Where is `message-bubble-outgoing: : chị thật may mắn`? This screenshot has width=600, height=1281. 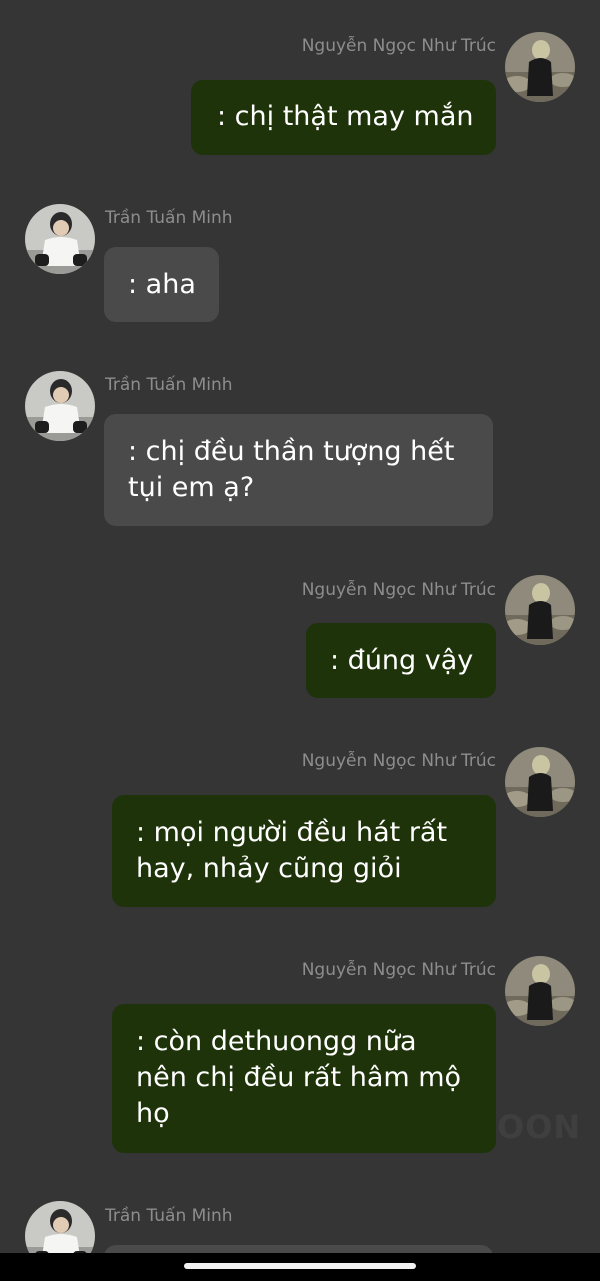 message-bubble-outgoing: : chị thật may mắn is located at coordinates (343, 117).